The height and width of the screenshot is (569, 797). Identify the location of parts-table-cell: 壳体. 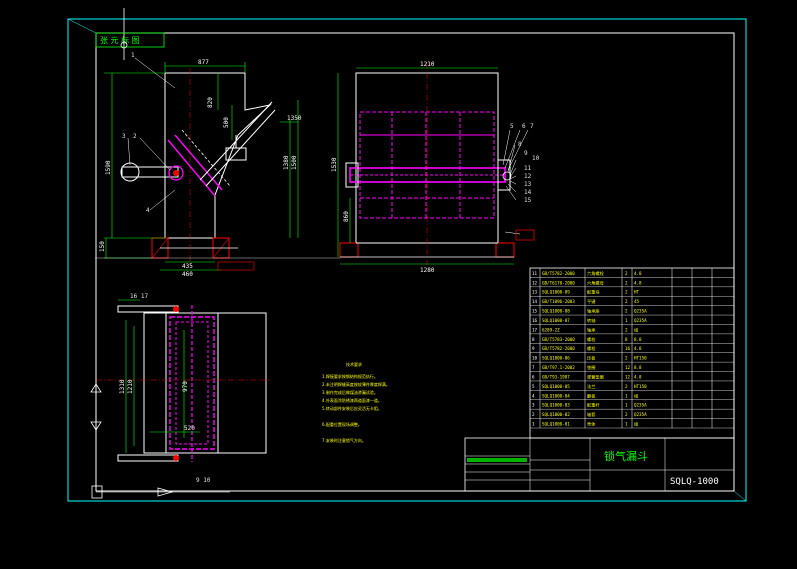
(591, 424).